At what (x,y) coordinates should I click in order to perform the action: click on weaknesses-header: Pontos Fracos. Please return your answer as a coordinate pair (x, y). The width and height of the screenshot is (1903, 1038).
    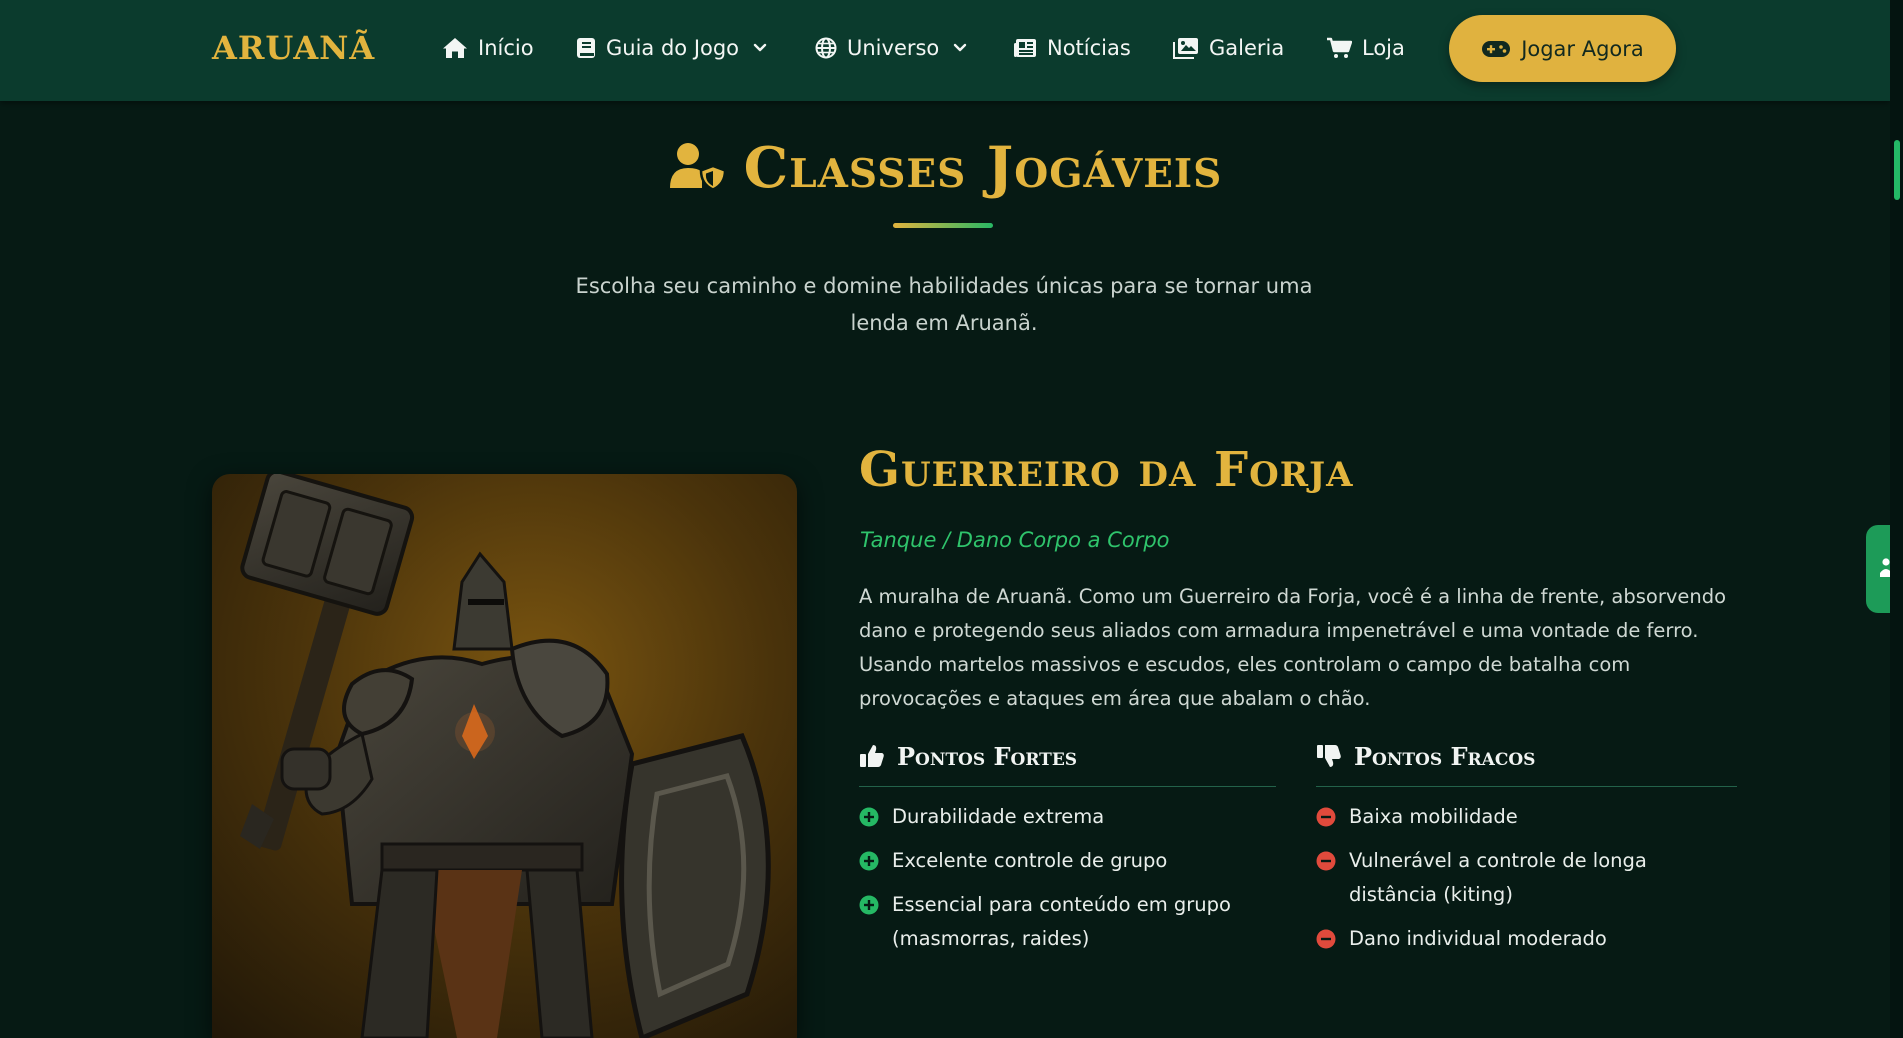
    Looking at the image, I should click on (1526, 761).